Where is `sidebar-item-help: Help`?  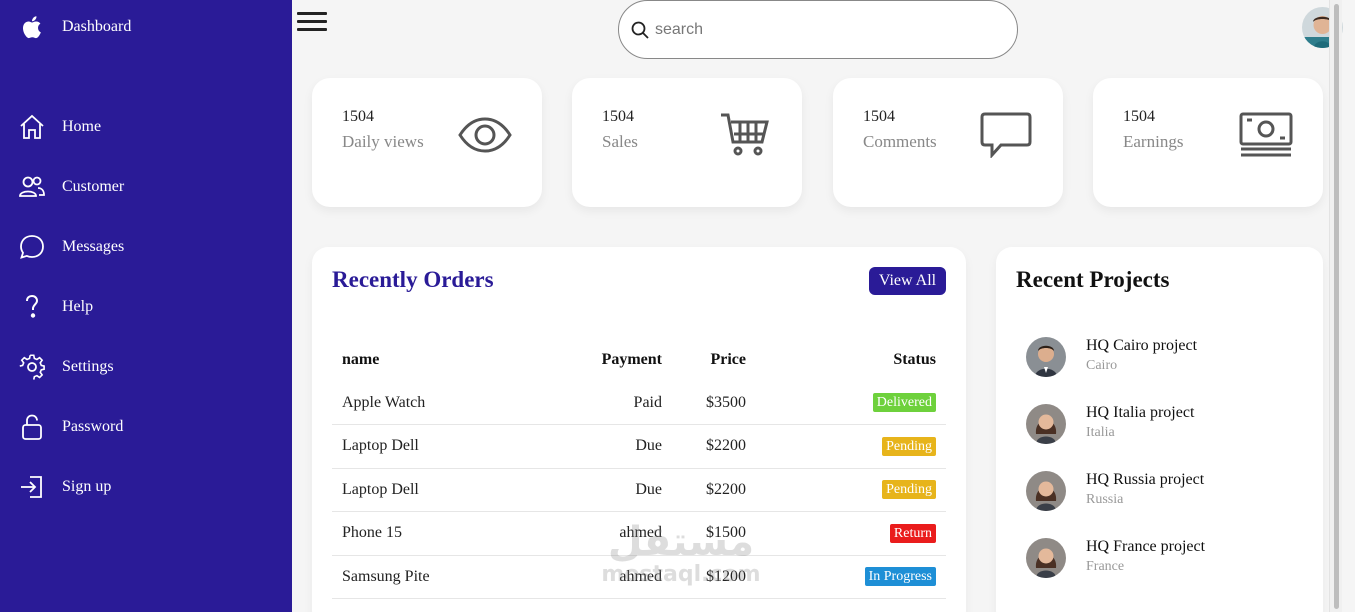
sidebar-item-help: Help is located at coordinates (55, 307).